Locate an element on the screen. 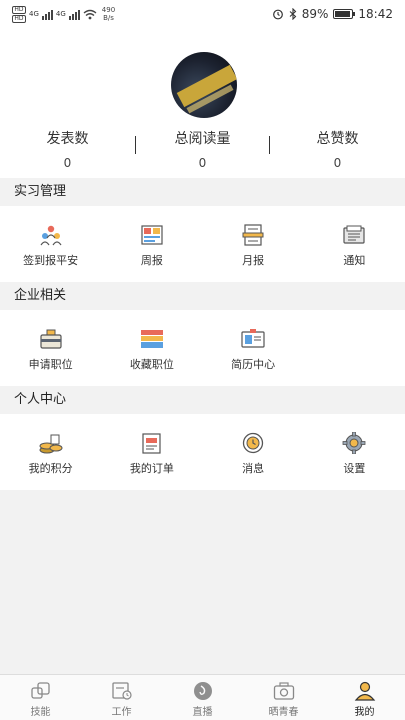 This screenshot has height=720, width=405. section-title-company: 企业相关 is located at coordinates (202, 296).